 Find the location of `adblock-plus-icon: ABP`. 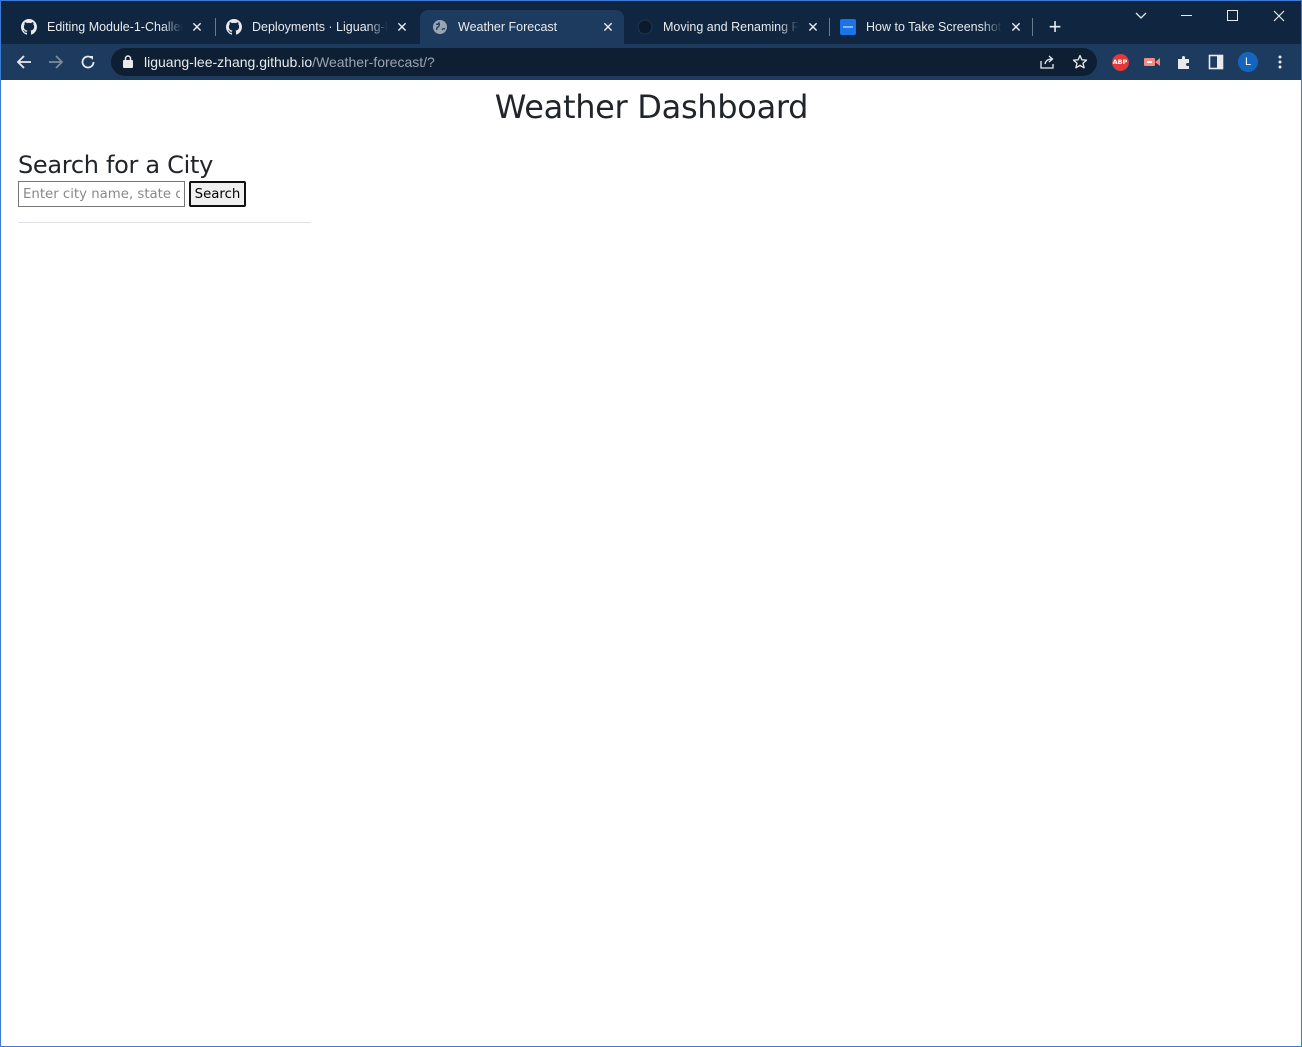

adblock-plus-icon: ABP is located at coordinates (1120, 62).